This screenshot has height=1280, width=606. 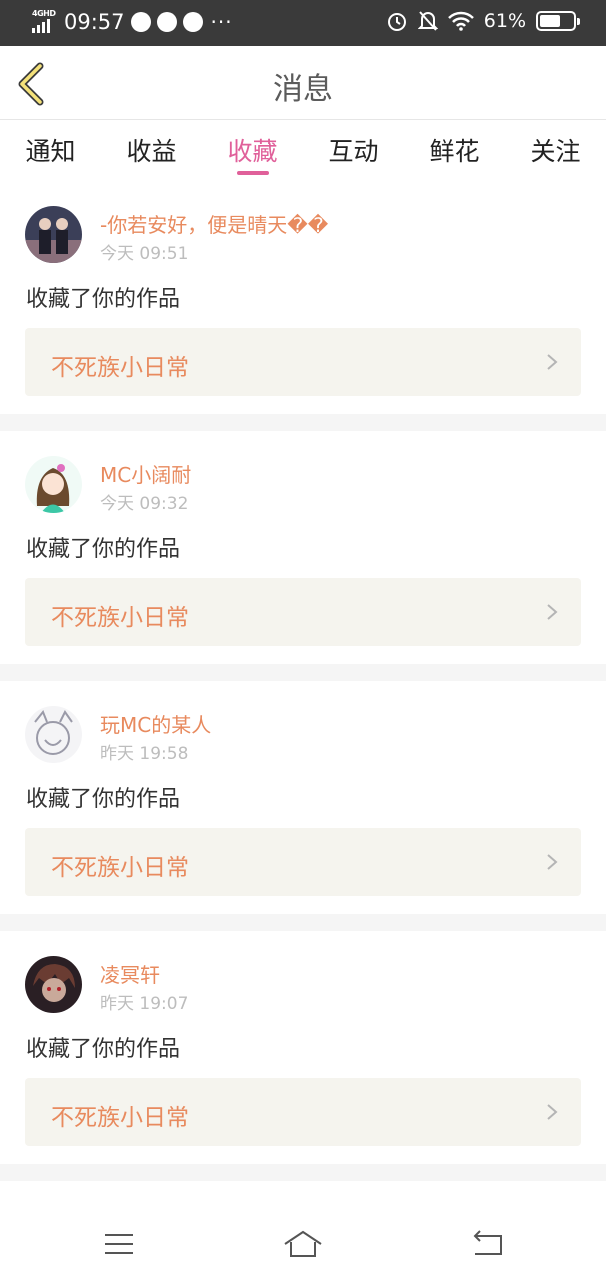 What do you see at coordinates (504, 21) in the screenshot?
I see `battery-percent: 61%` at bounding box center [504, 21].